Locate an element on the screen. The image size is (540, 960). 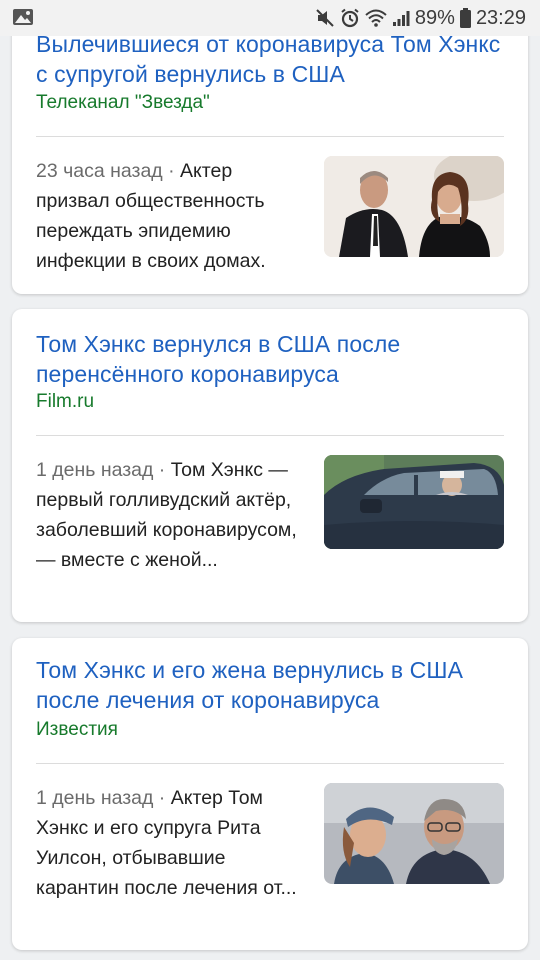
alarm-icon is located at coordinates (350, 18).